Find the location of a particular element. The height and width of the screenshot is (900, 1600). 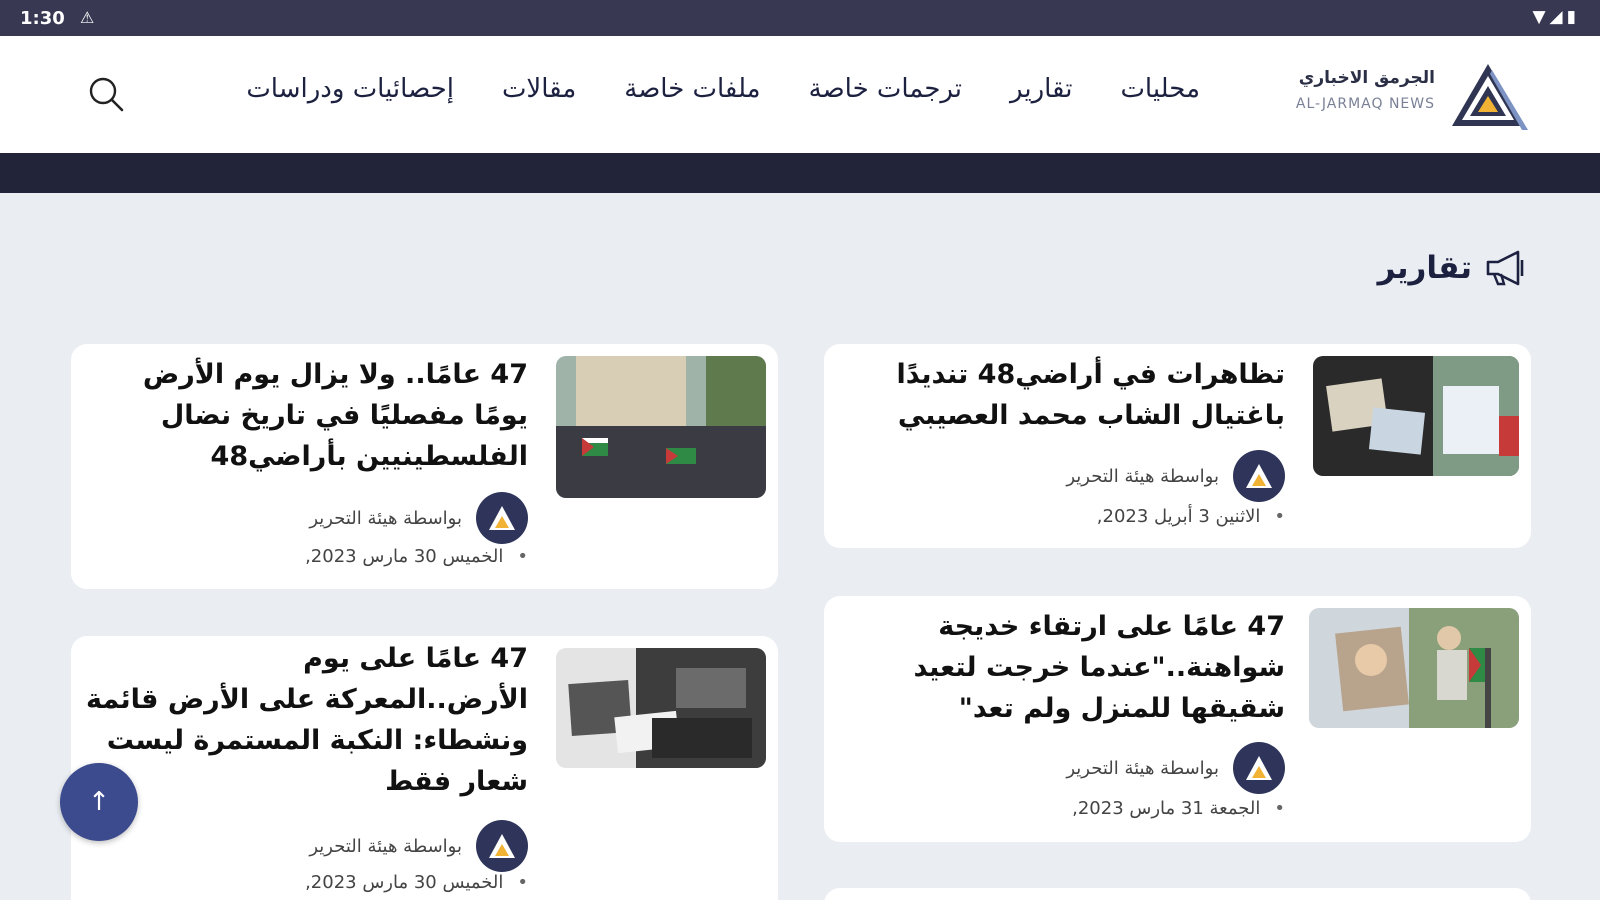

article-date: •الجمعة 31 مارس 2023, is located at coordinates (1178, 808).